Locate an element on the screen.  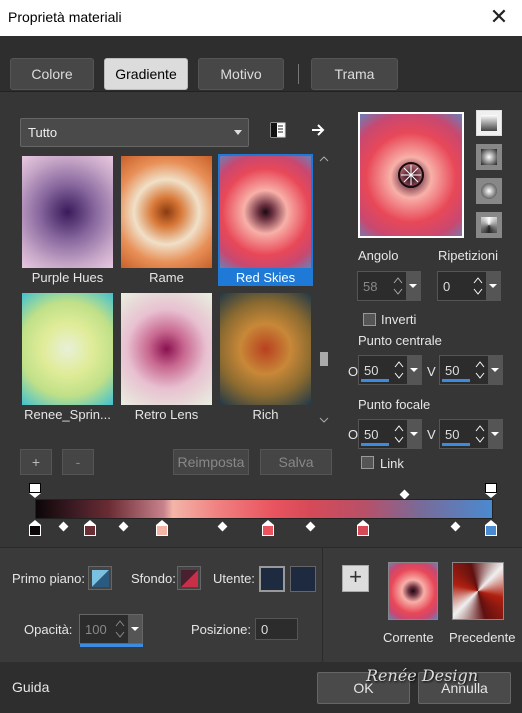
arrow-right-icon is located at coordinates (318, 130).